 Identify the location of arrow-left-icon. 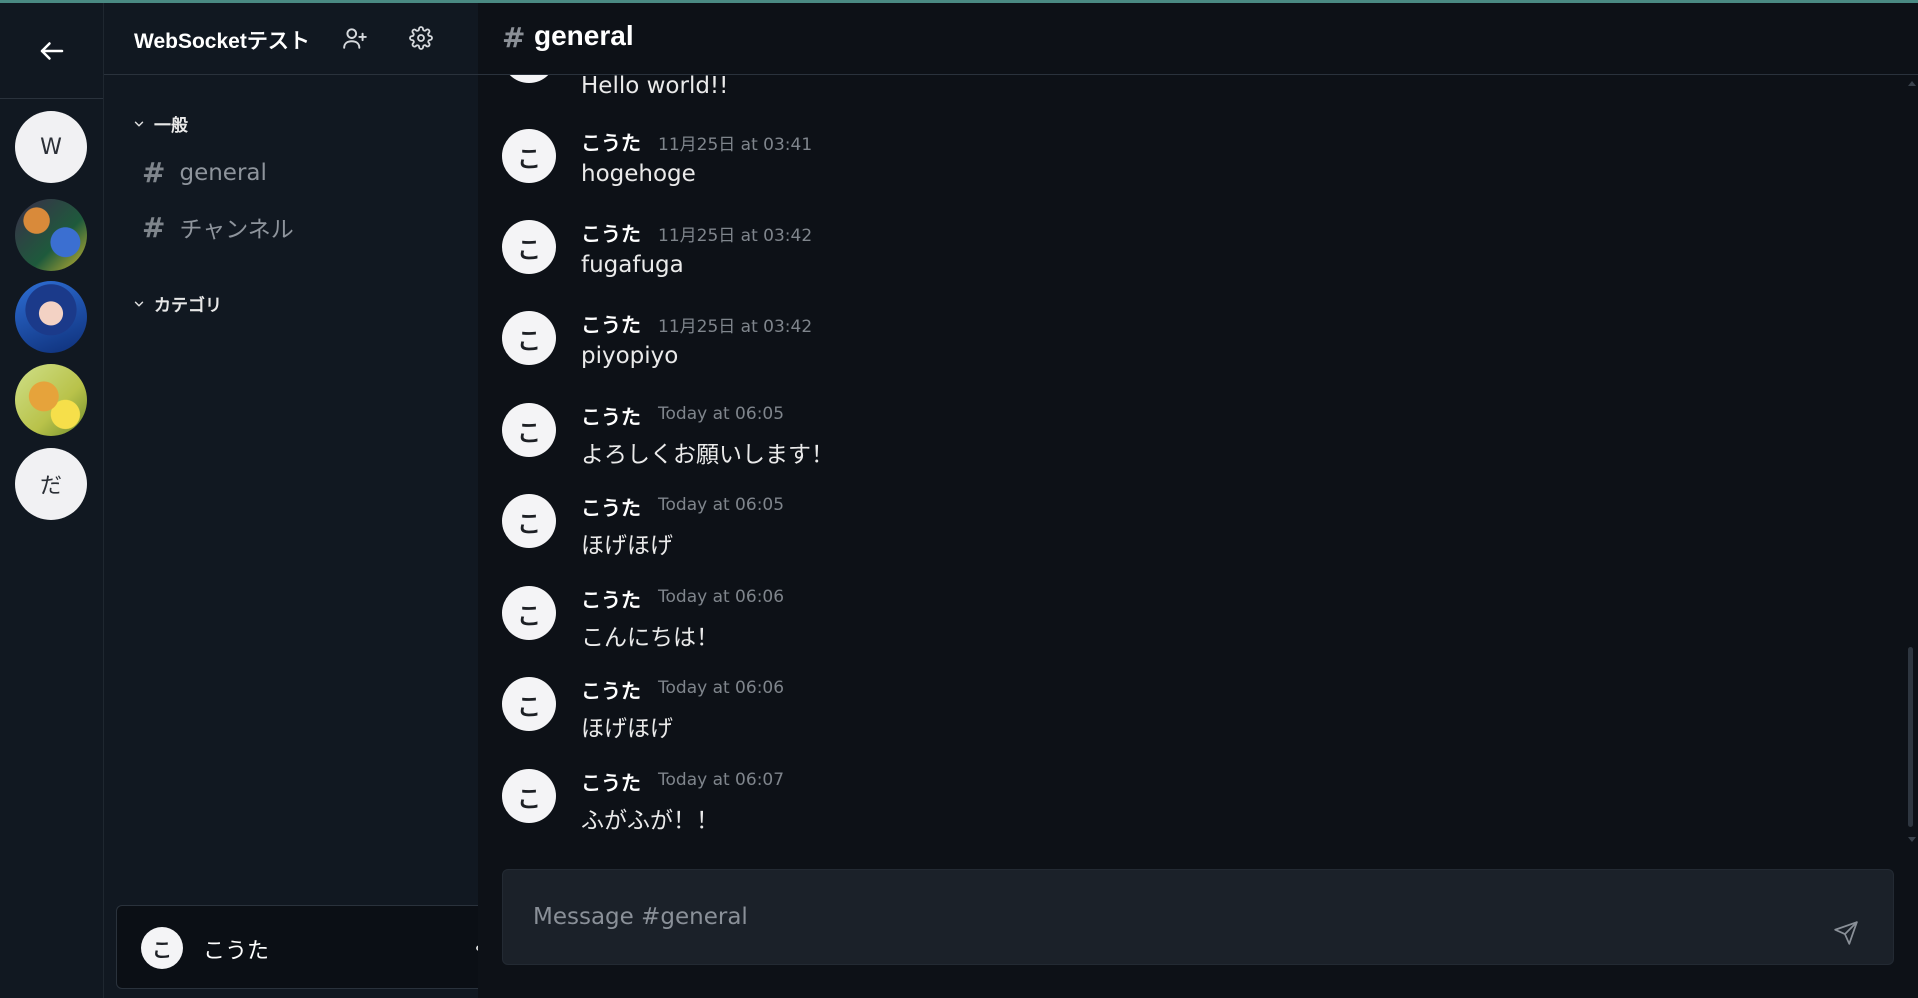
(51, 50).